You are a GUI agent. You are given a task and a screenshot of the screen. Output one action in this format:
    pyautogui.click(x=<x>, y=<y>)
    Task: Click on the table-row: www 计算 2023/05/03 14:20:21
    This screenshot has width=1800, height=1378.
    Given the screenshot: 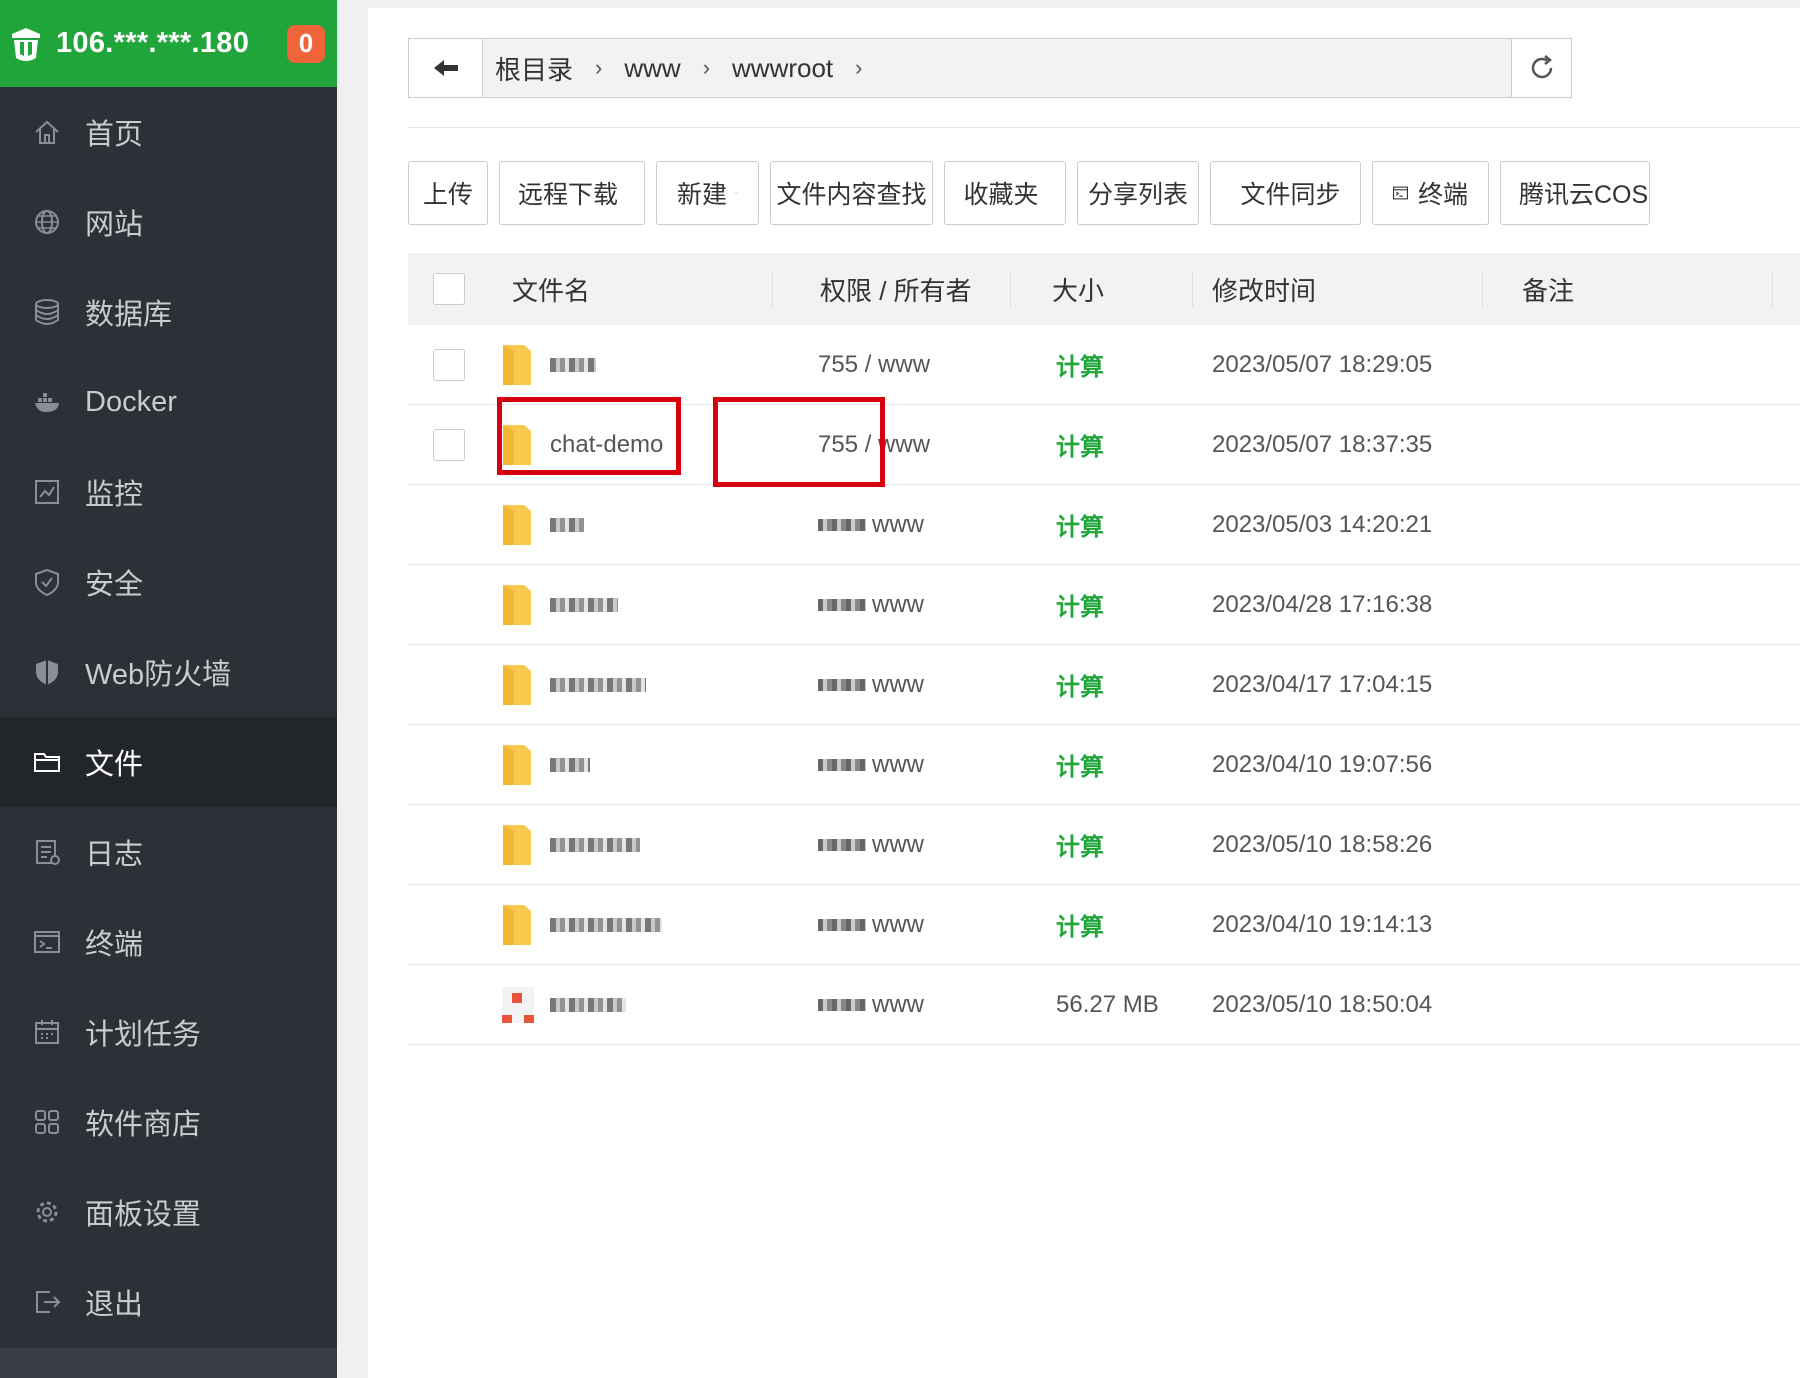 What is the action you would take?
    pyautogui.click(x=1104, y=525)
    